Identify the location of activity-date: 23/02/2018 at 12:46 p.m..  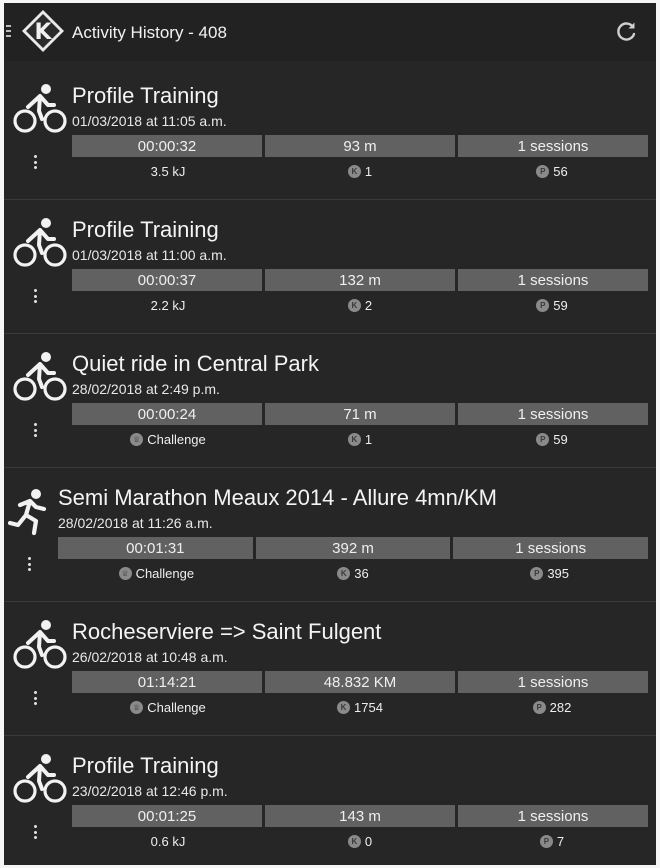
(150, 791).